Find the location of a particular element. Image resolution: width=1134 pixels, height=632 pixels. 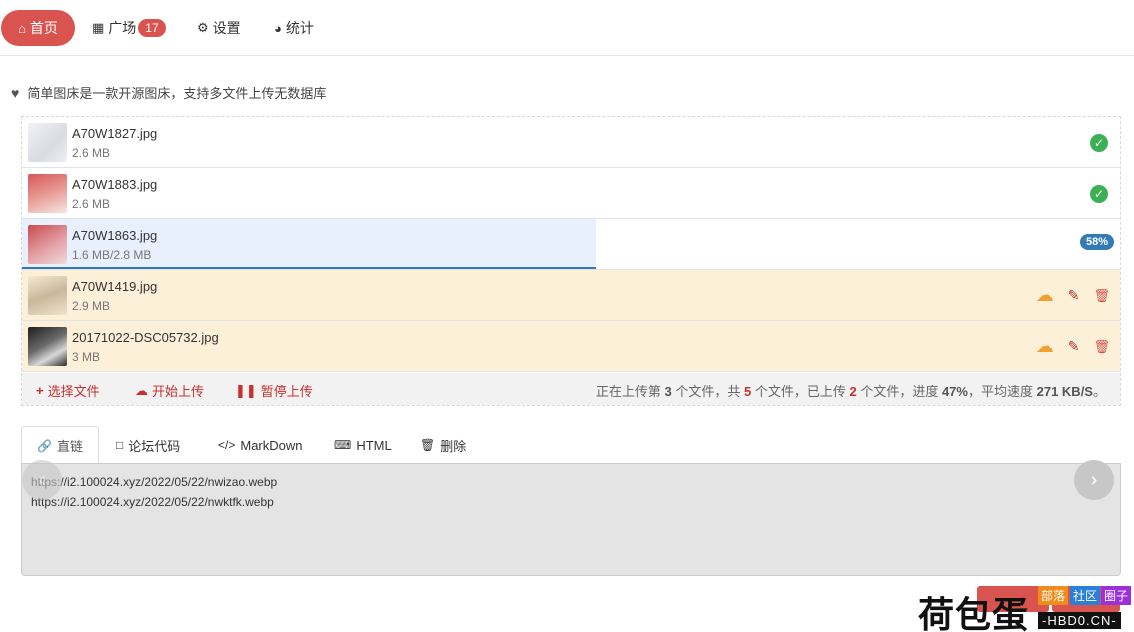

watermark-logo: 荷包蛋 部落 社区 圈子 -HBD0.CN- is located at coordinates (1026, 608).